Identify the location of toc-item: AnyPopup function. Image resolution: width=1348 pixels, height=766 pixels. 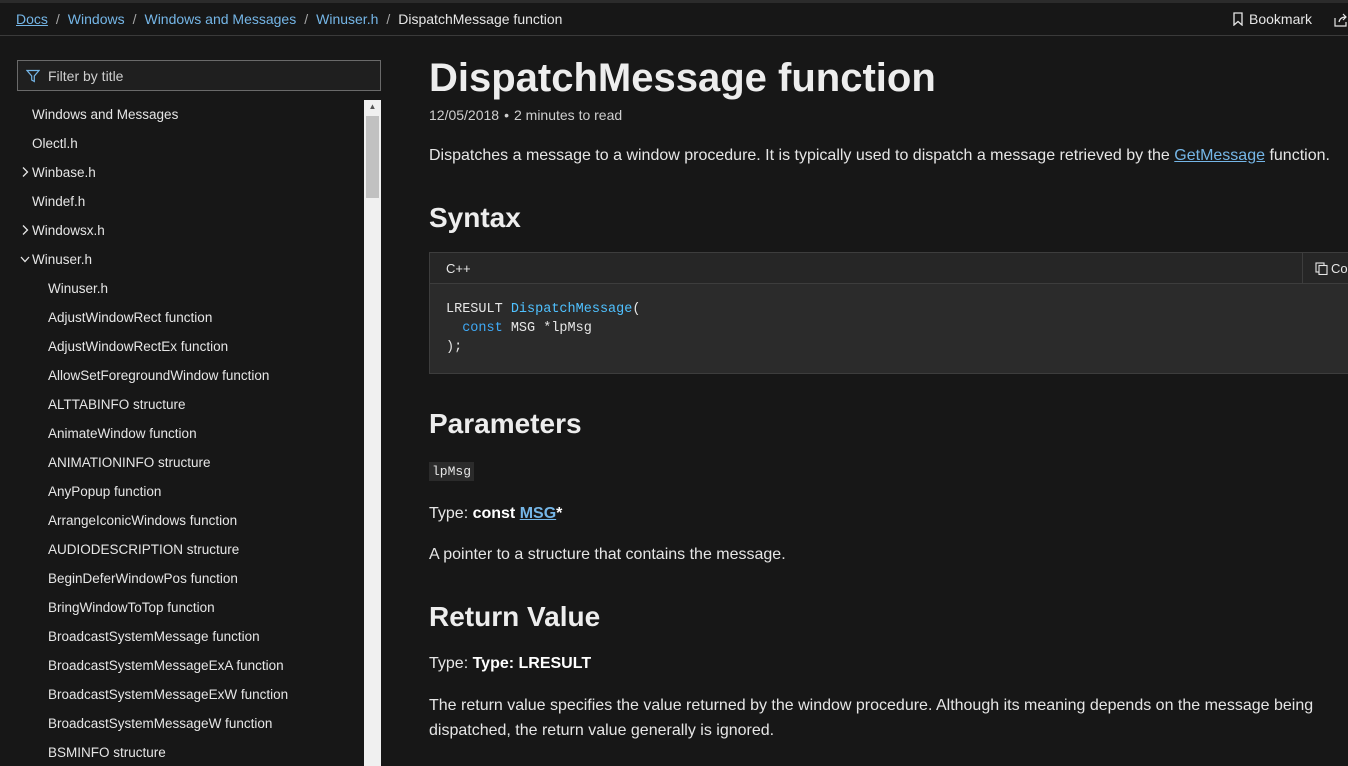
(104, 491).